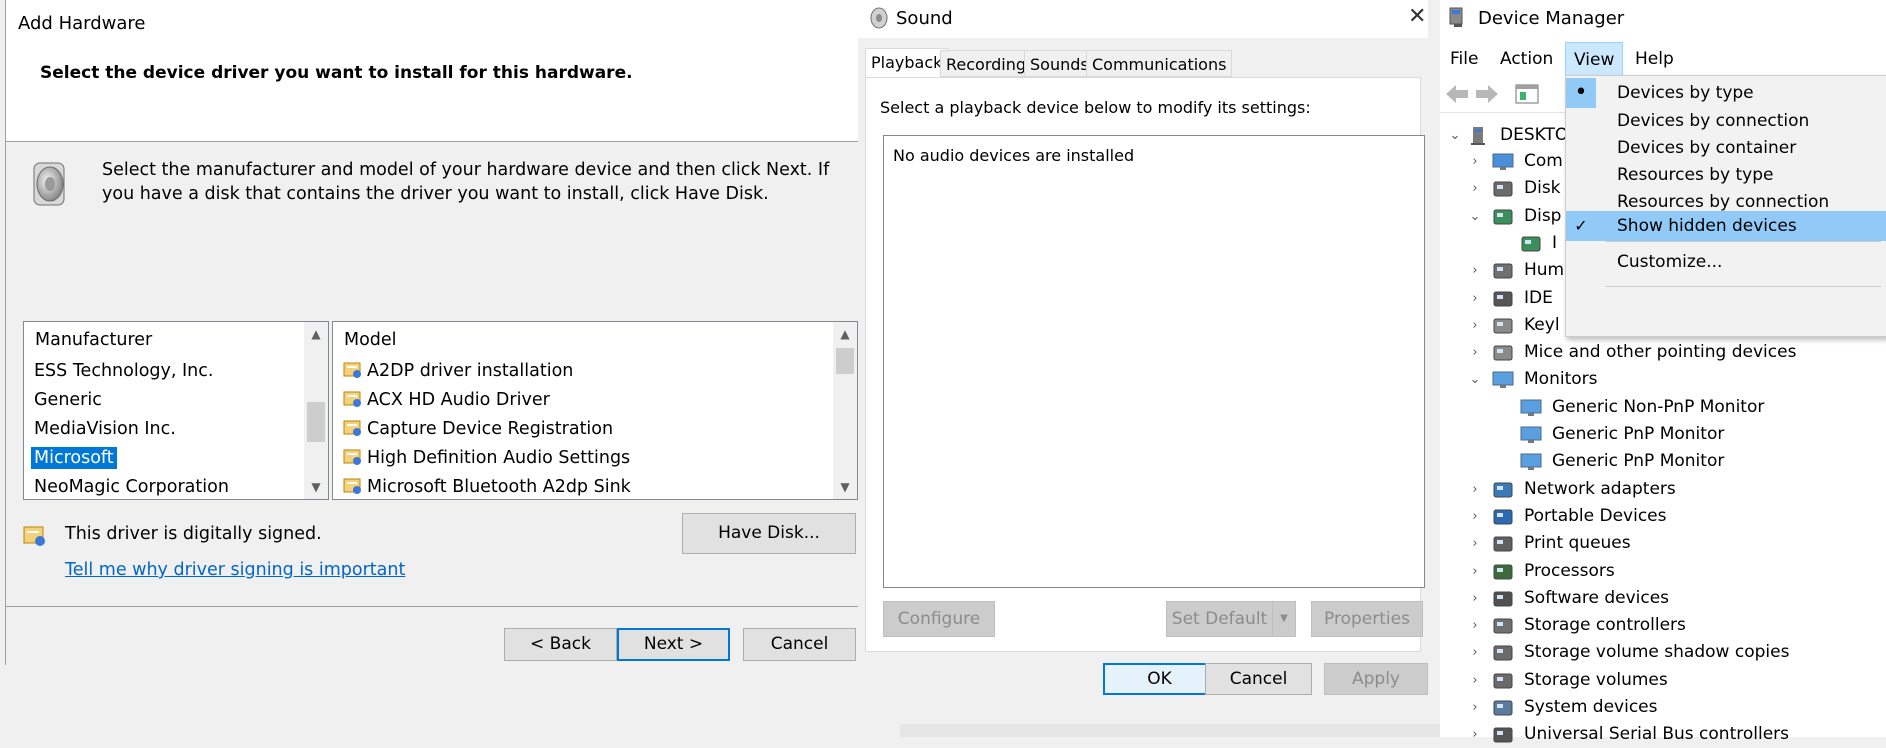  What do you see at coordinates (1487, 94) in the screenshot?
I see `forward-arrow-icon` at bounding box center [1487, 94].